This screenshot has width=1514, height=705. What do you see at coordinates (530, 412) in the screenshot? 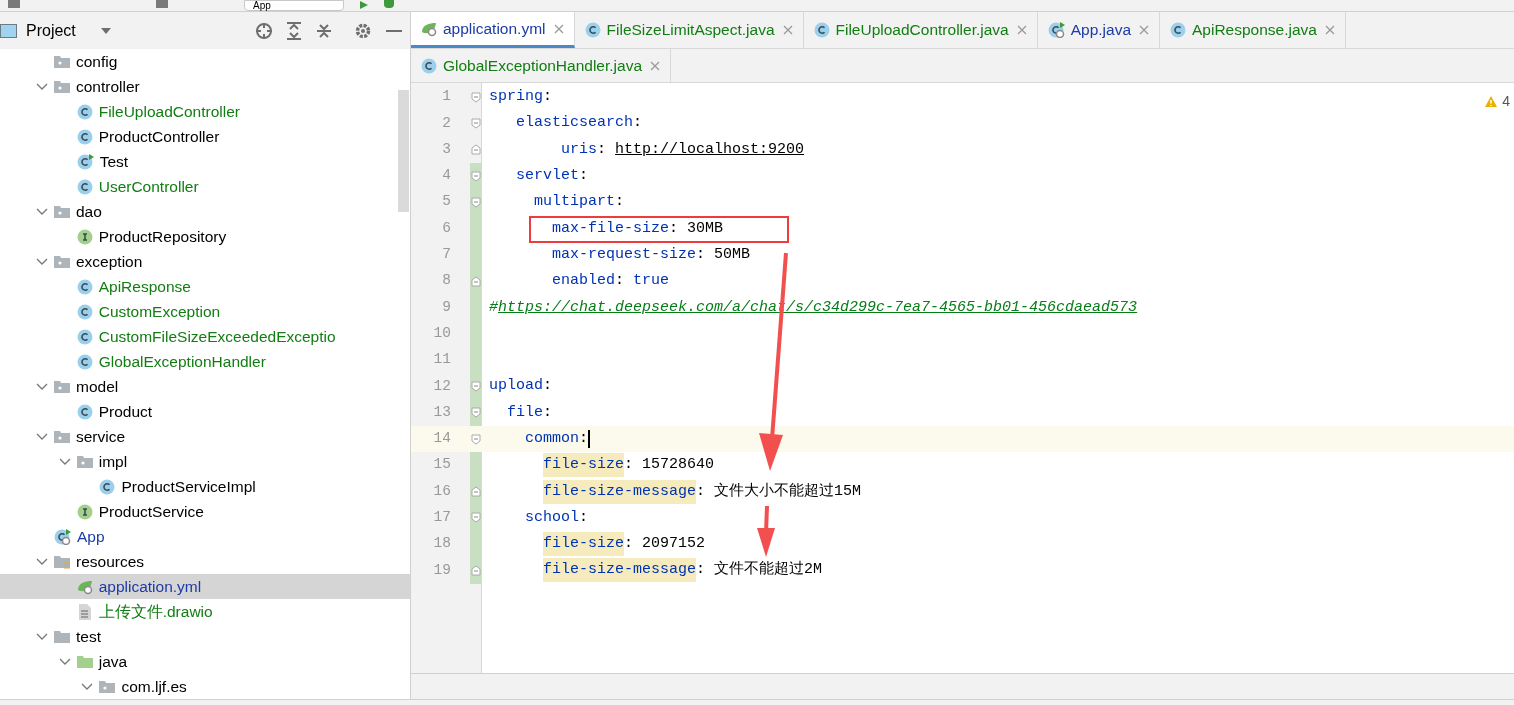
I see `code-line: file:` at bounding box center [530, 412].